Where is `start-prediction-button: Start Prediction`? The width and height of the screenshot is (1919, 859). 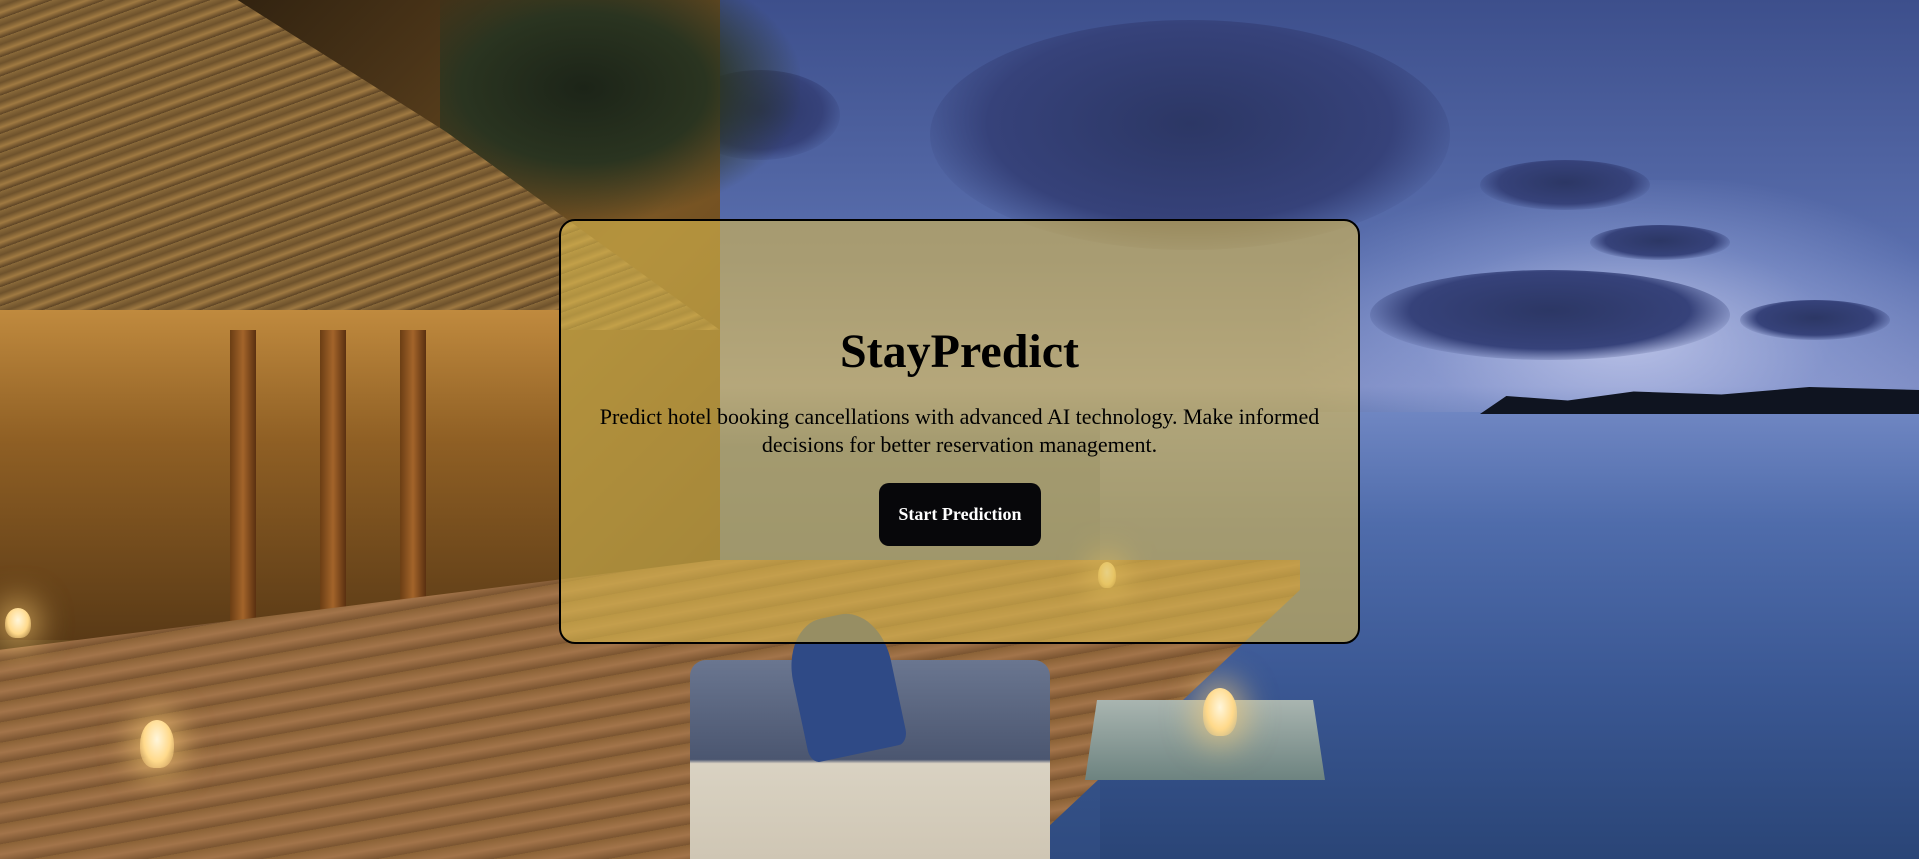 start-prediction-button: Start Prediction is located at coordinates (960, 514).